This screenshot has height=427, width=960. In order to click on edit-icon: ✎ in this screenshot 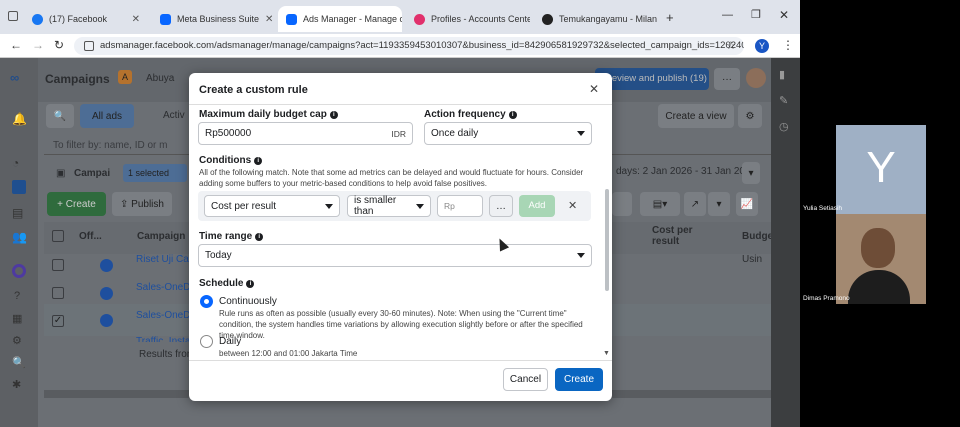, I will do `click(783, 100)`.